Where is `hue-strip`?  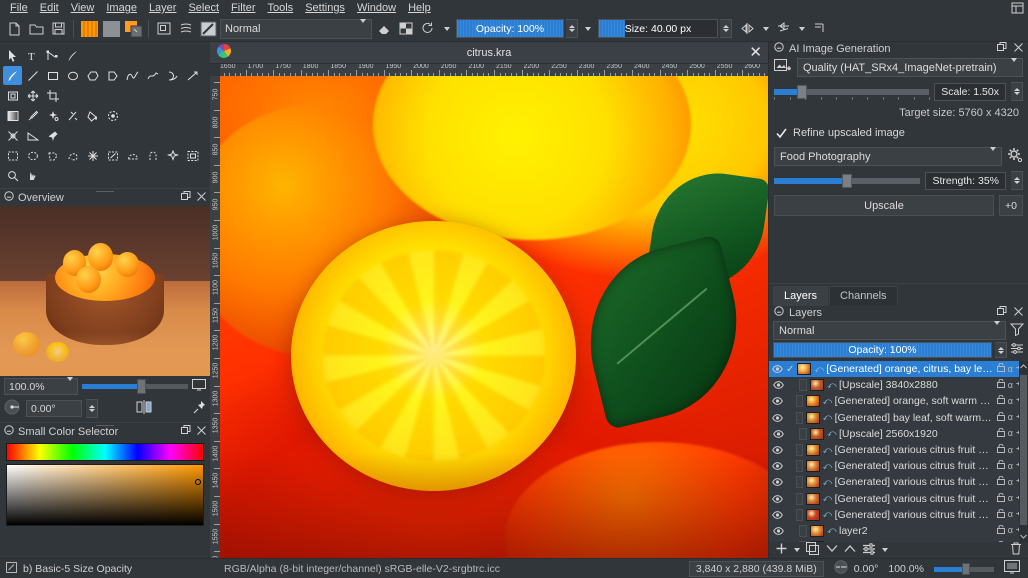 hue-strip is located at coordinates (105, 452).